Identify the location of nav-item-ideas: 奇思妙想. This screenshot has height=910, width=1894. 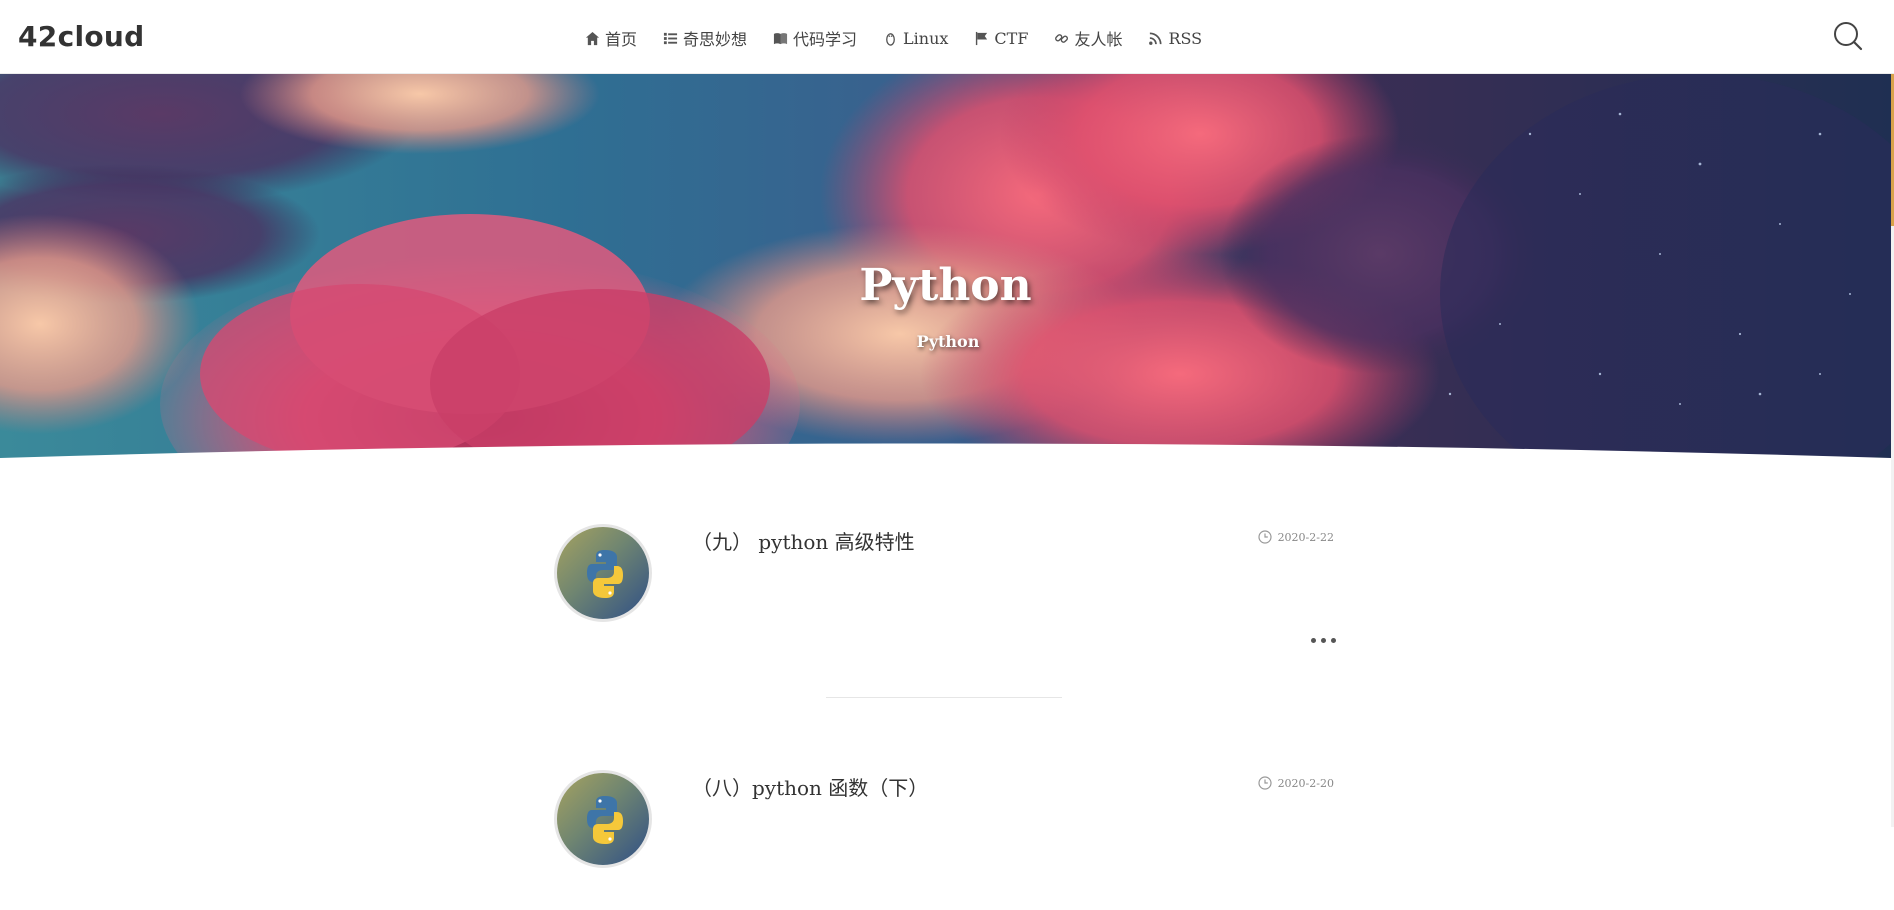
(705, 38).